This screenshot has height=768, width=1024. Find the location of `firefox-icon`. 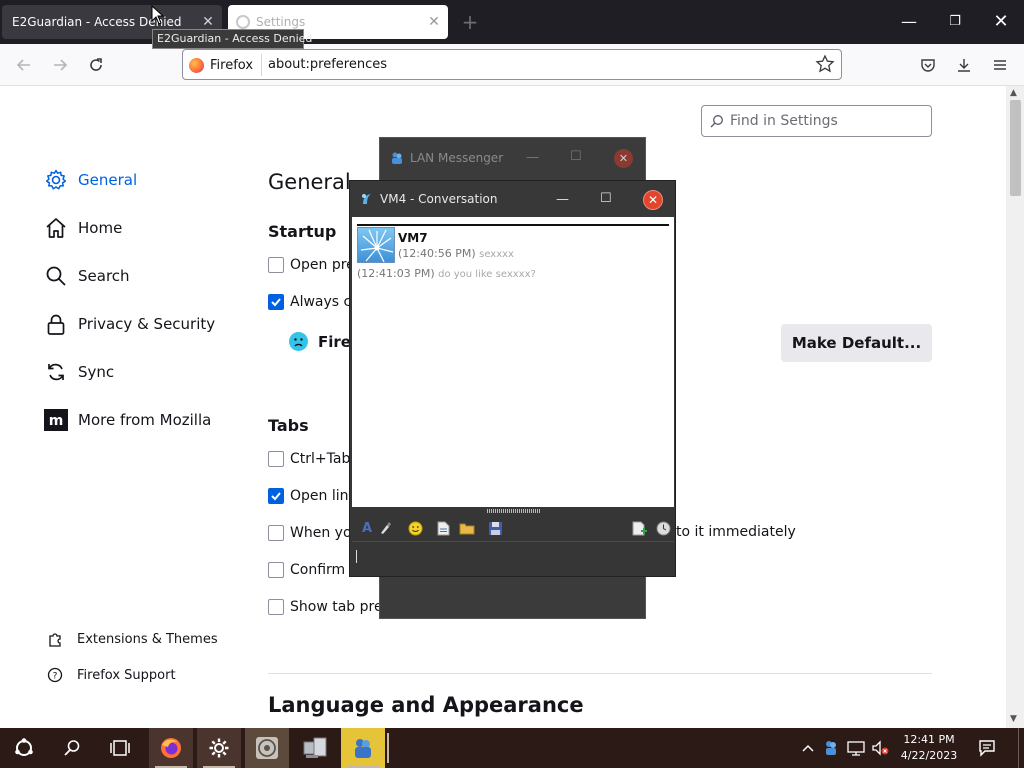

firefox-icon is located at coordinates (171, 748).